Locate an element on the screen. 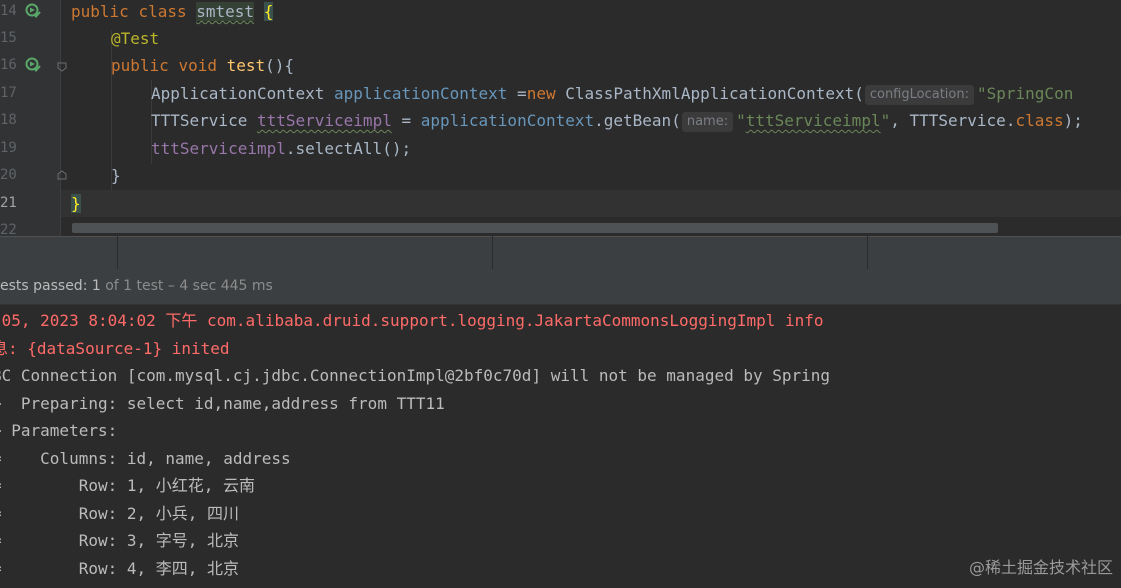 Image resolution: width=1121 pixels, height=588 pixels. line-number: 18 is located at coordinates (8, 120).